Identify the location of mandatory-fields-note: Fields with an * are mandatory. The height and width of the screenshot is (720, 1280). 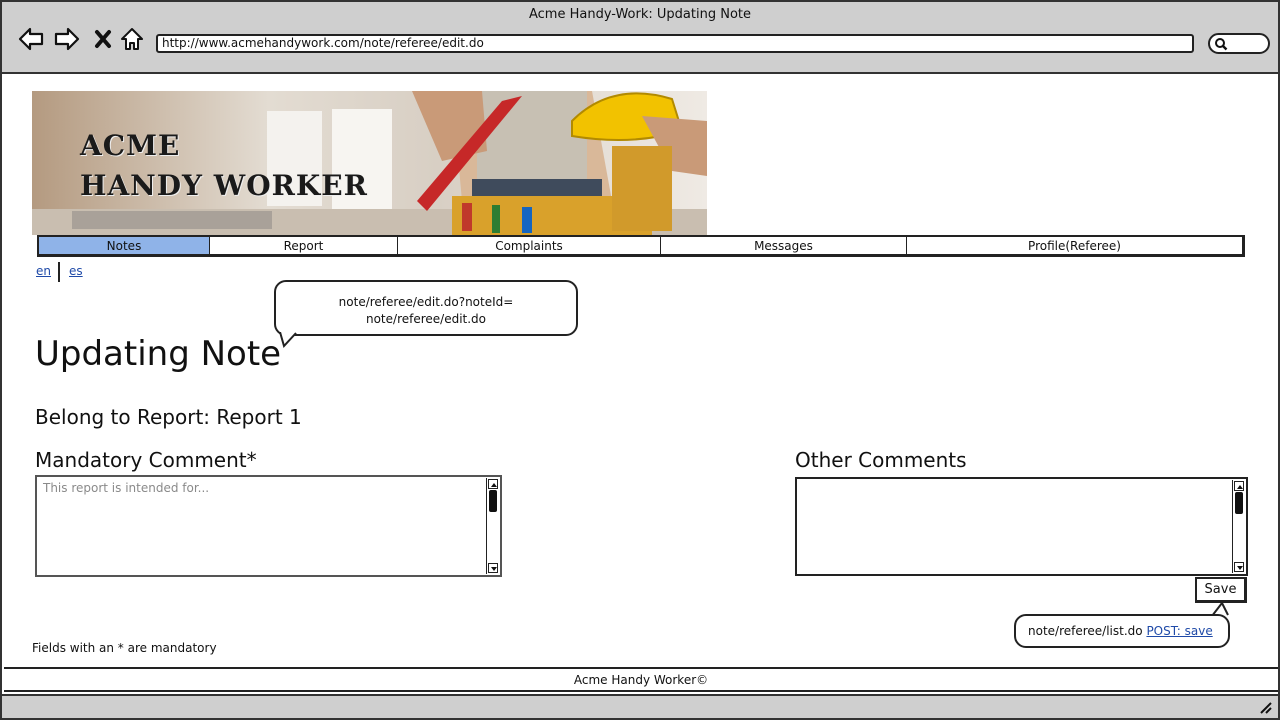
(124, 648).